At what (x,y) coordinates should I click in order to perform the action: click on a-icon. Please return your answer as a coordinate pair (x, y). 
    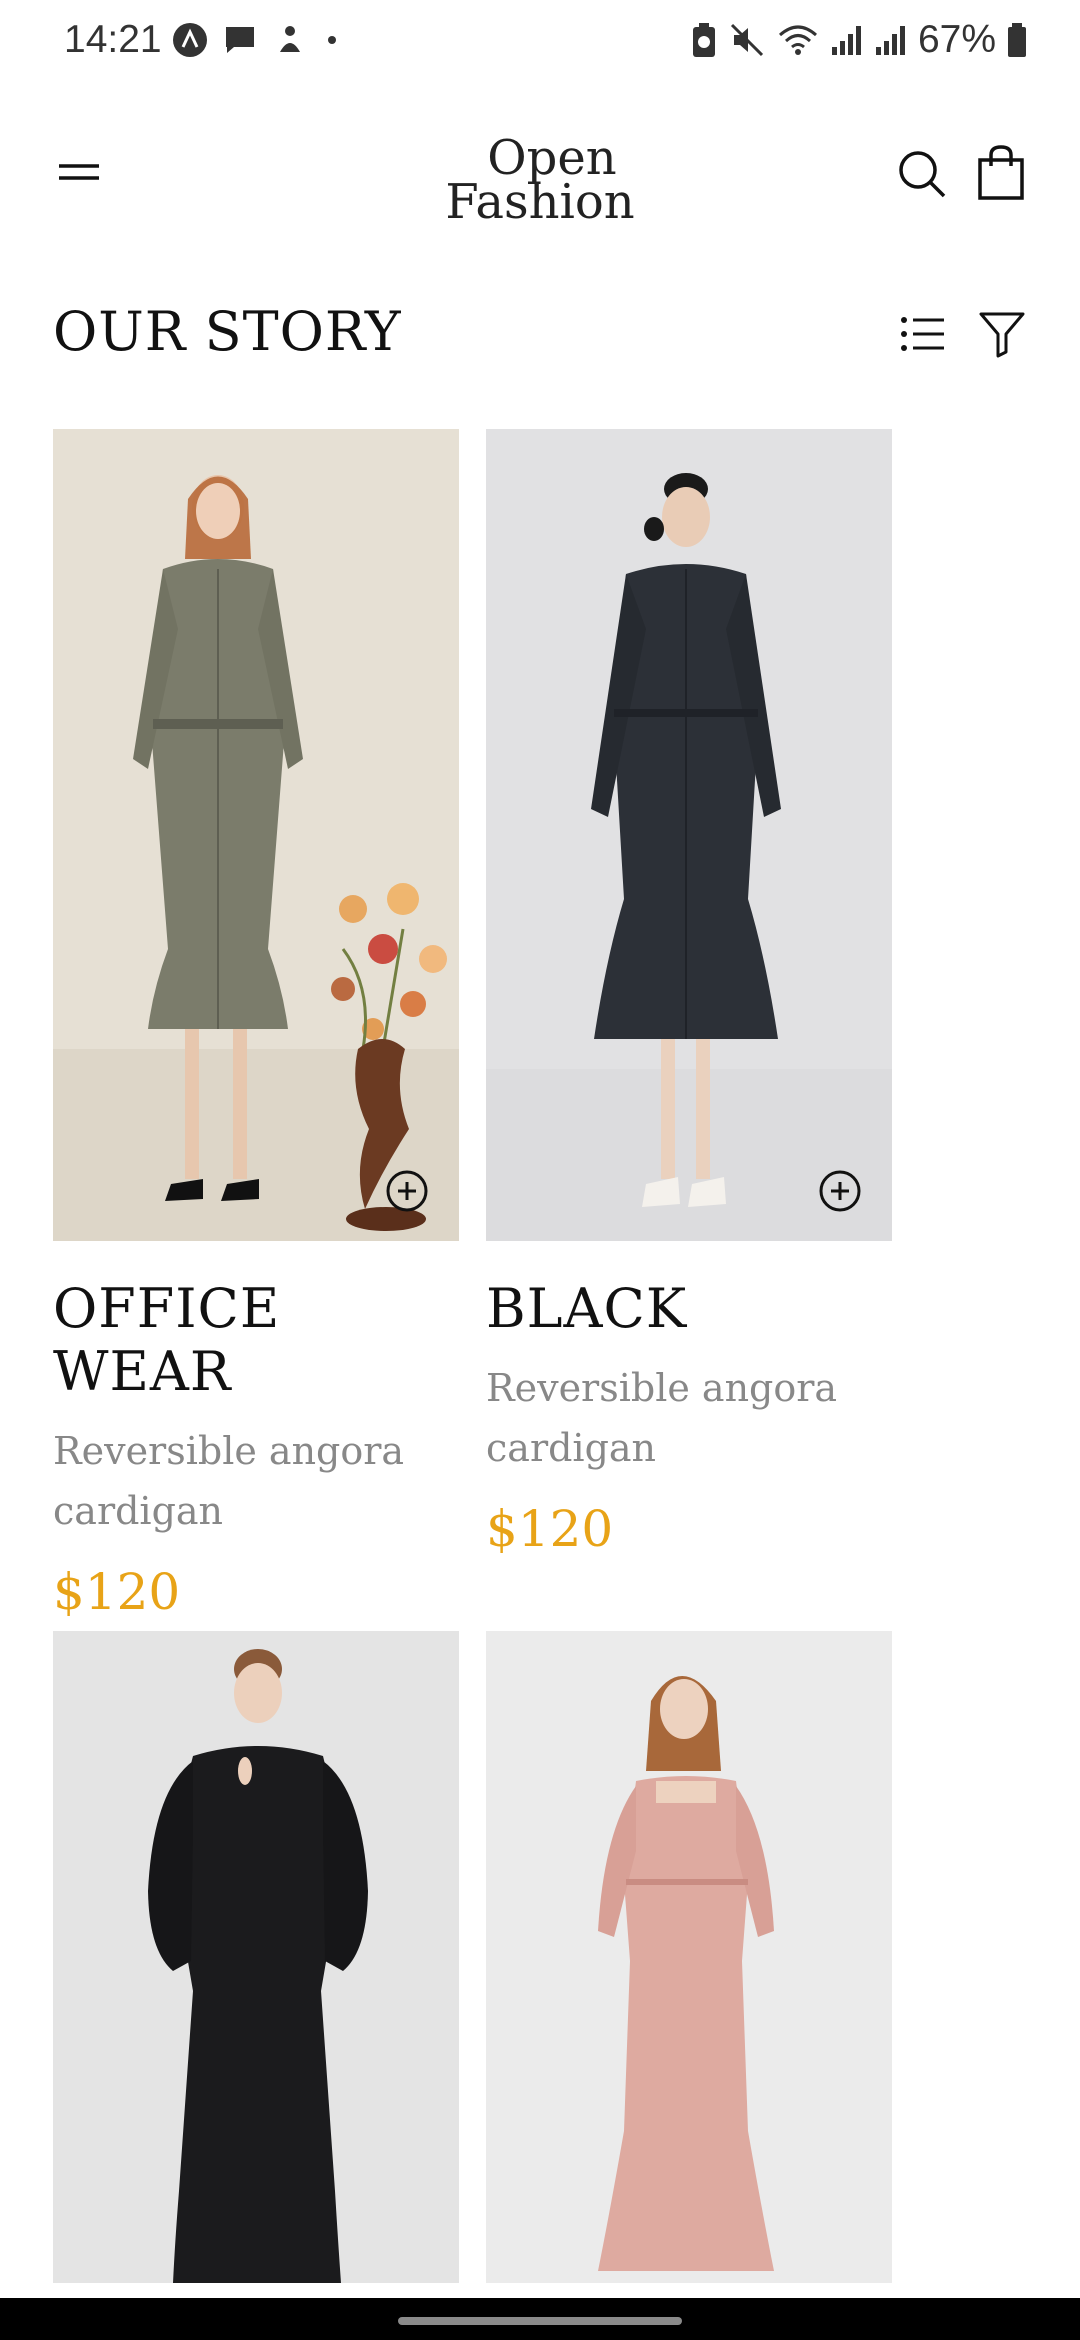
    Looking at the image, I should click on (190, 40).